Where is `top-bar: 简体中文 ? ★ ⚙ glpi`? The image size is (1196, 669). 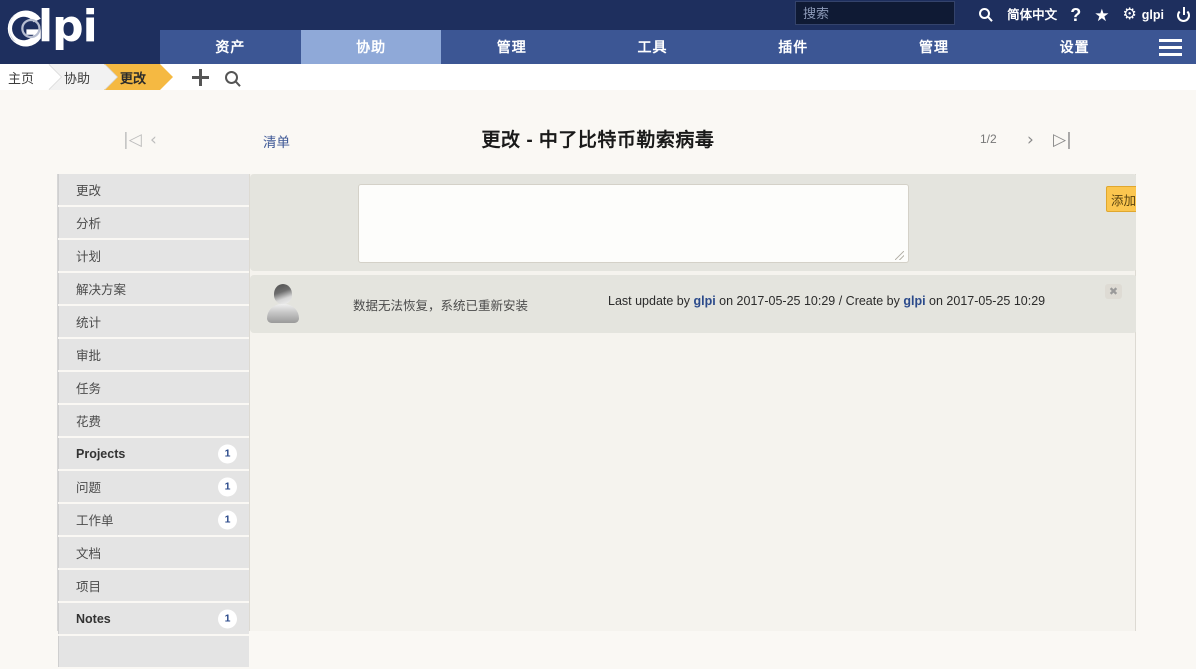
top-bar: 简体中文 ? ★ ⚙ glpi is located at coordinates (598, 15).